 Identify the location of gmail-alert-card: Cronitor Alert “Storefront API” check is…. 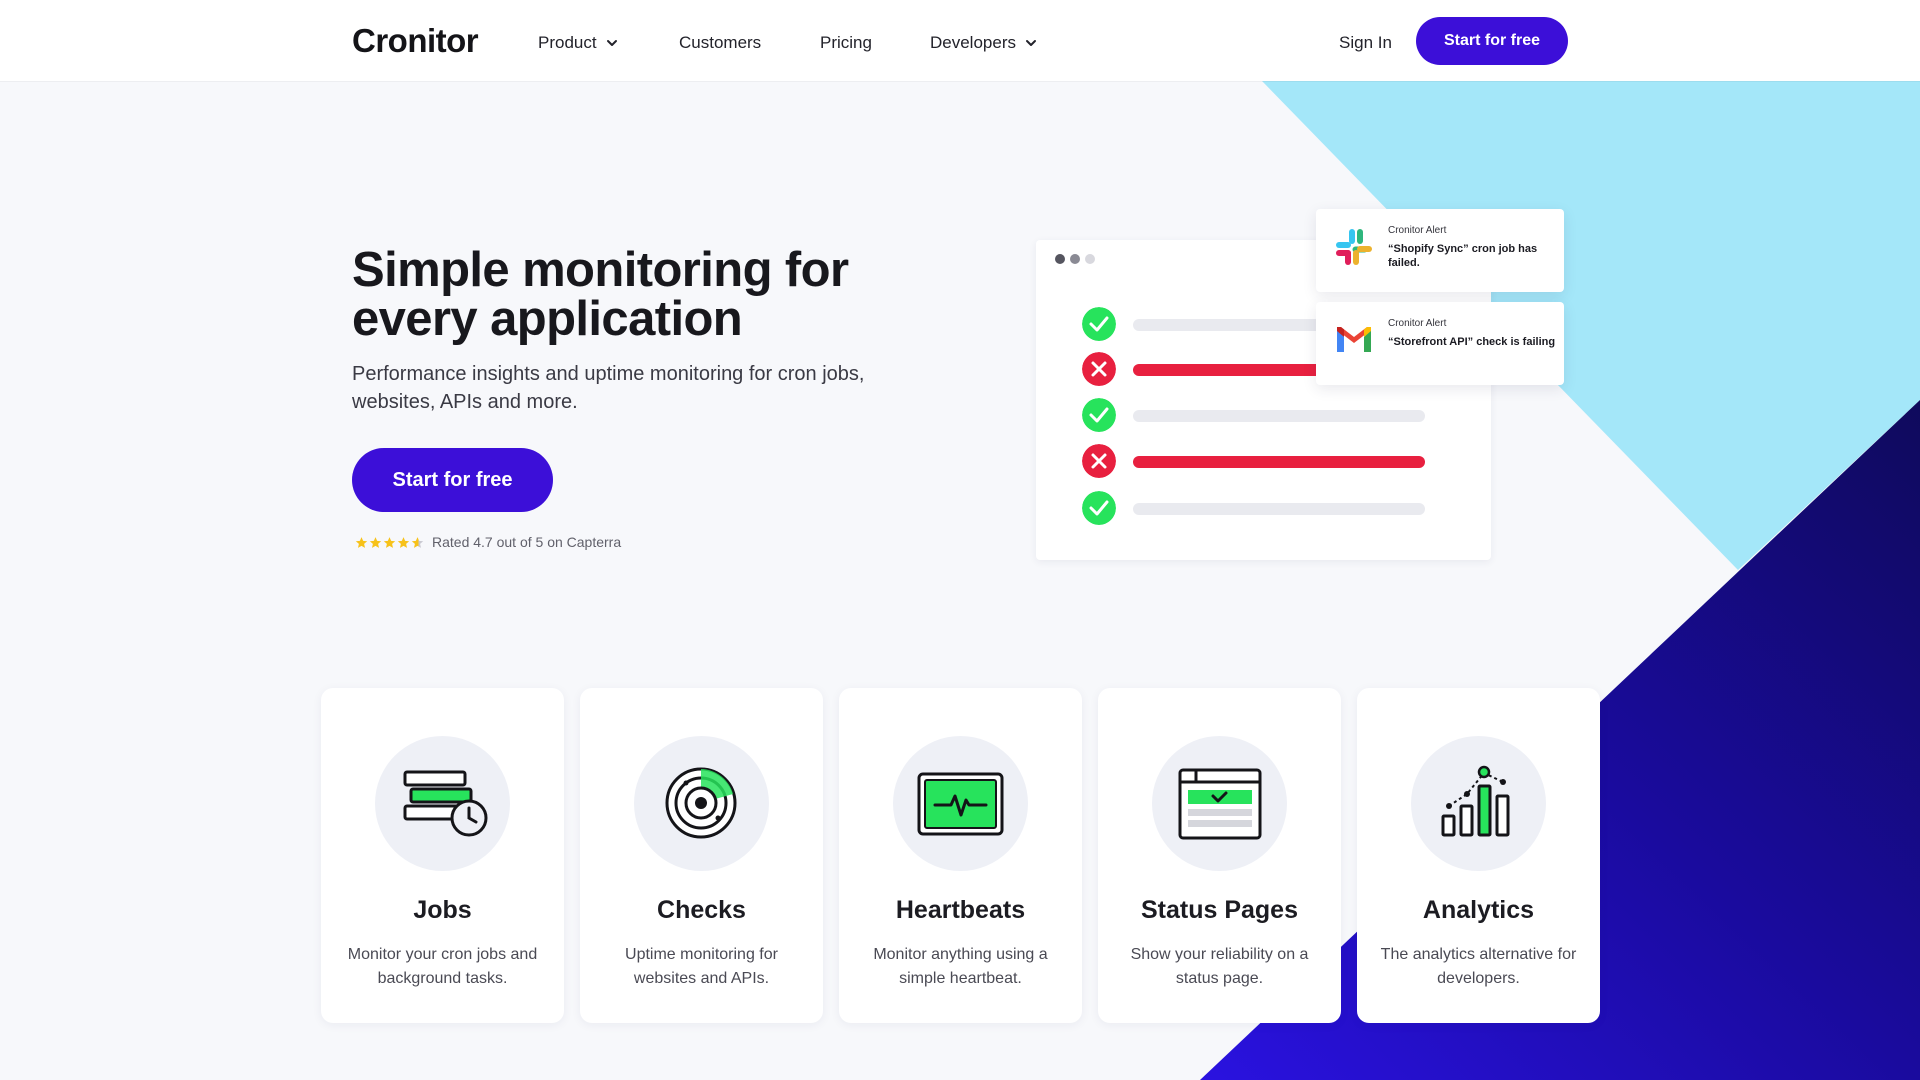
(1440, 343).